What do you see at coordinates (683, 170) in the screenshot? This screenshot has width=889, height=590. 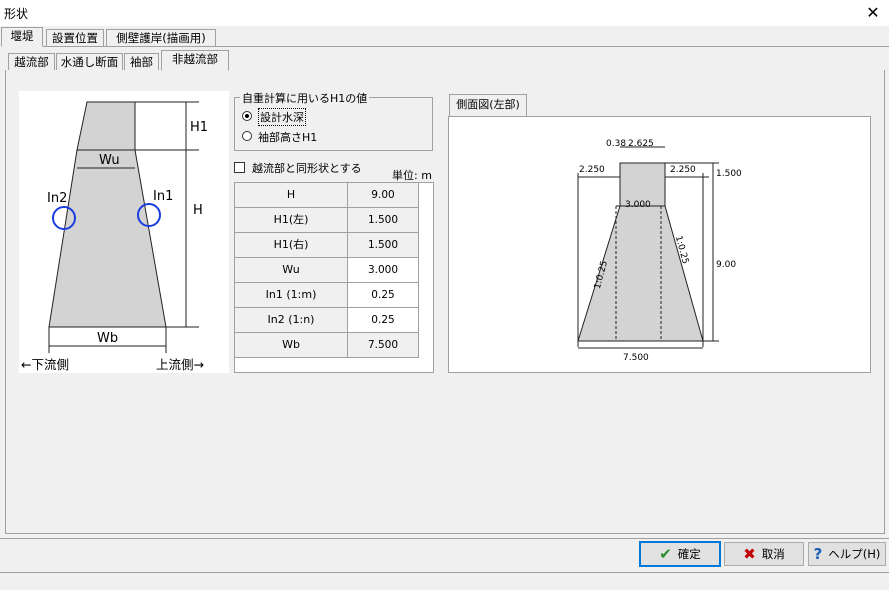 I see `dim-right-offset: 2.250` at bounding box center [683, 170].